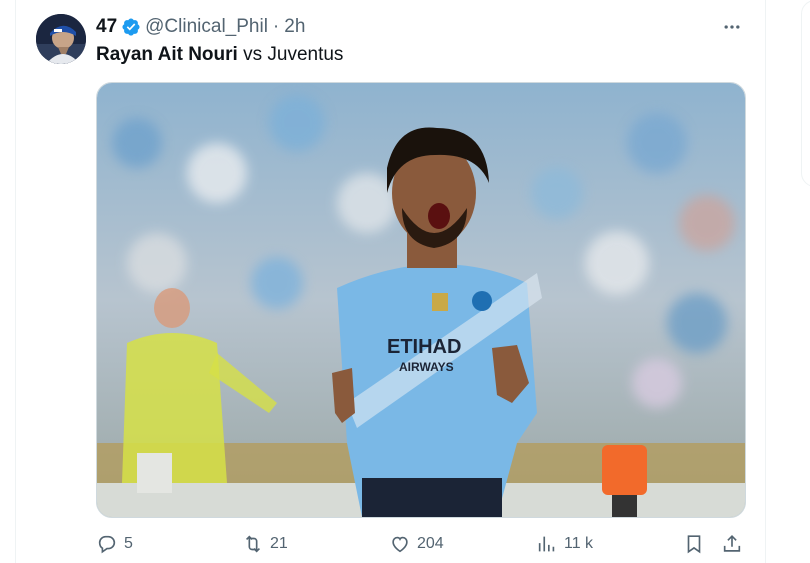  I want to click on share-icon, so click(732, 543).